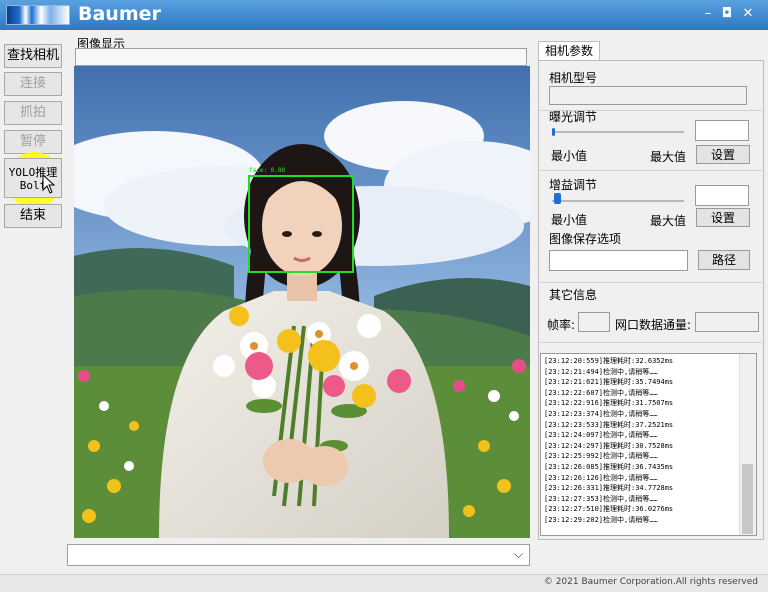  Describe the element at coordinates (618, 260) in the screenshot. I see `save-path-input` at that location.